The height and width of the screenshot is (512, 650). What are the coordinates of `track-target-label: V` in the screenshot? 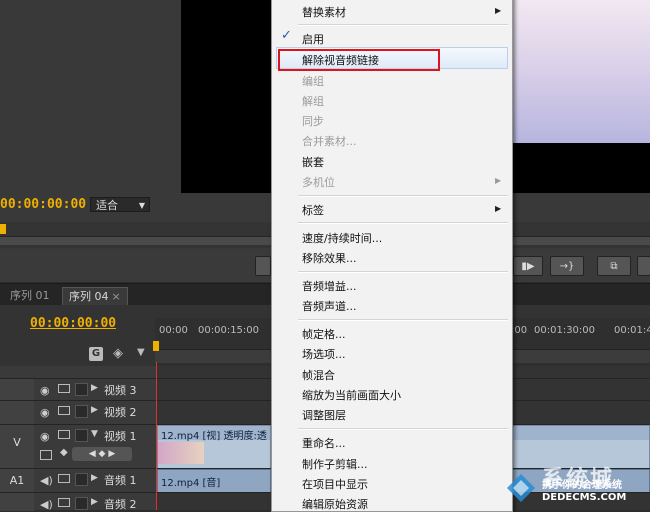 It's located at (17, 447).